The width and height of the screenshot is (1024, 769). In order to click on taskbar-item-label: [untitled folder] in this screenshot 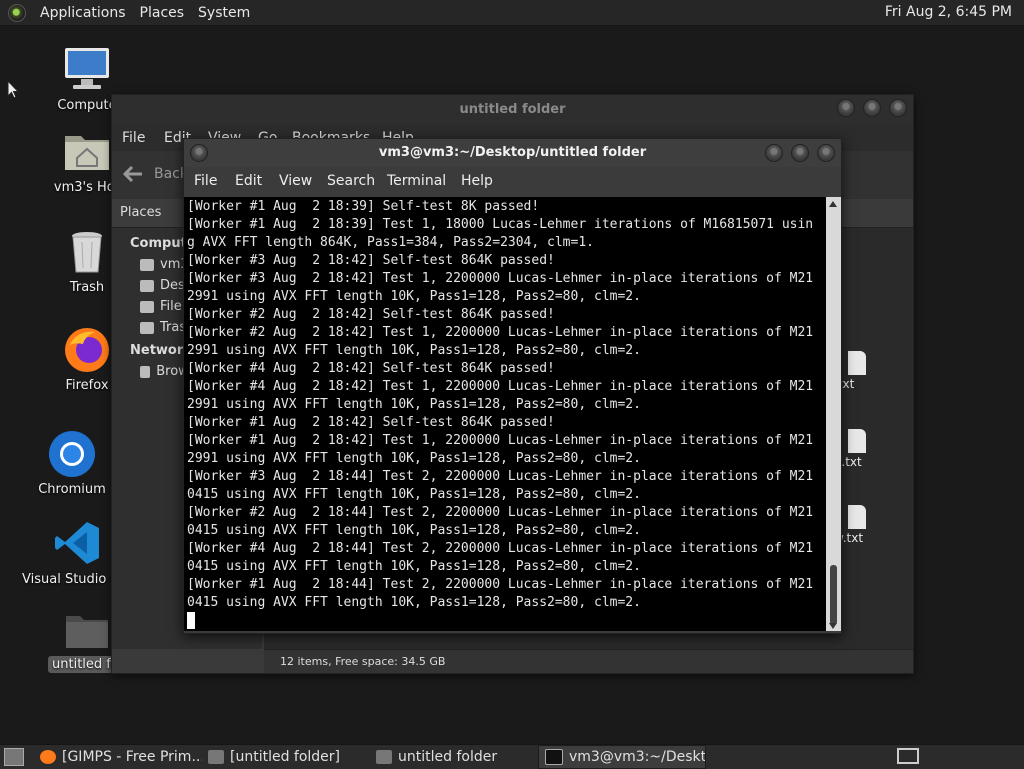, I will do `click(285, 757)`.